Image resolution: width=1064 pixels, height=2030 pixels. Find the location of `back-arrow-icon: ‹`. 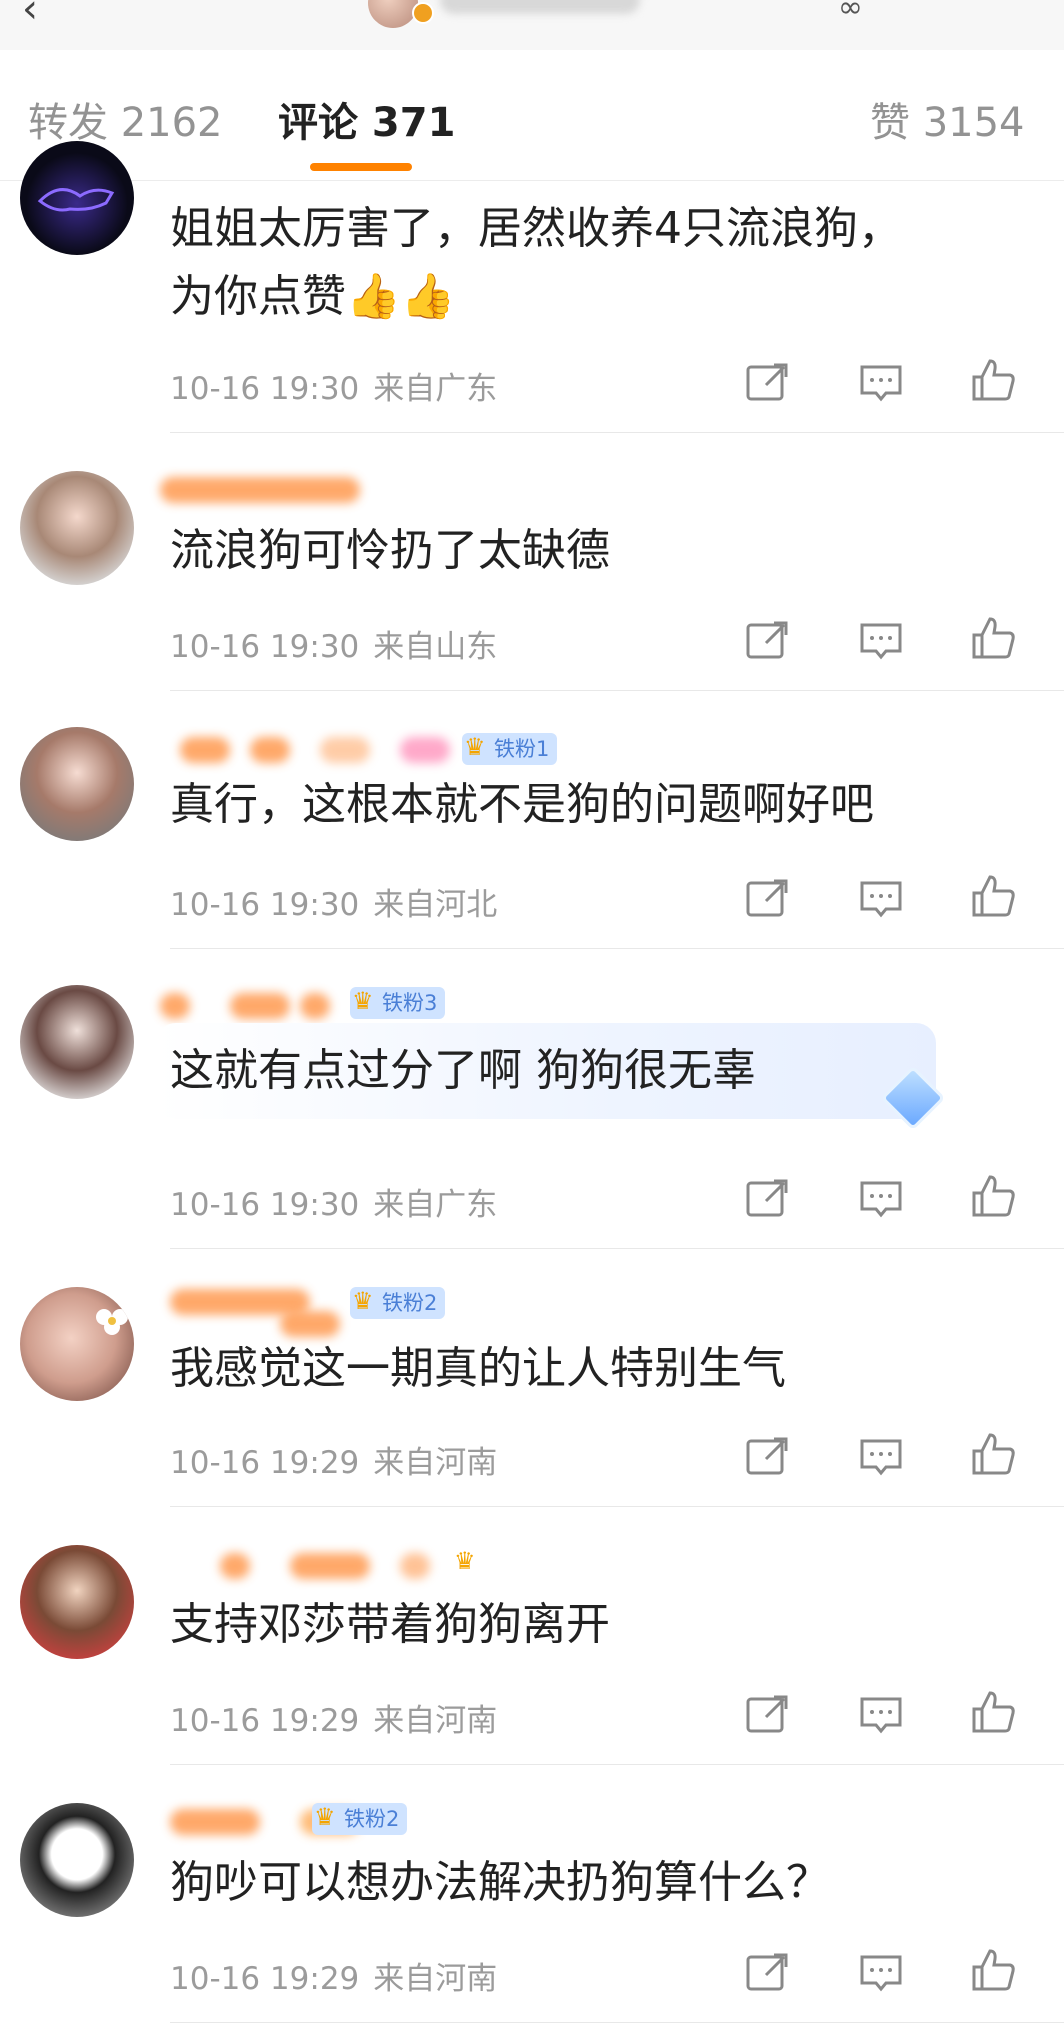

back-arrow-icon: ‹ is located at coordinates (30, 16).